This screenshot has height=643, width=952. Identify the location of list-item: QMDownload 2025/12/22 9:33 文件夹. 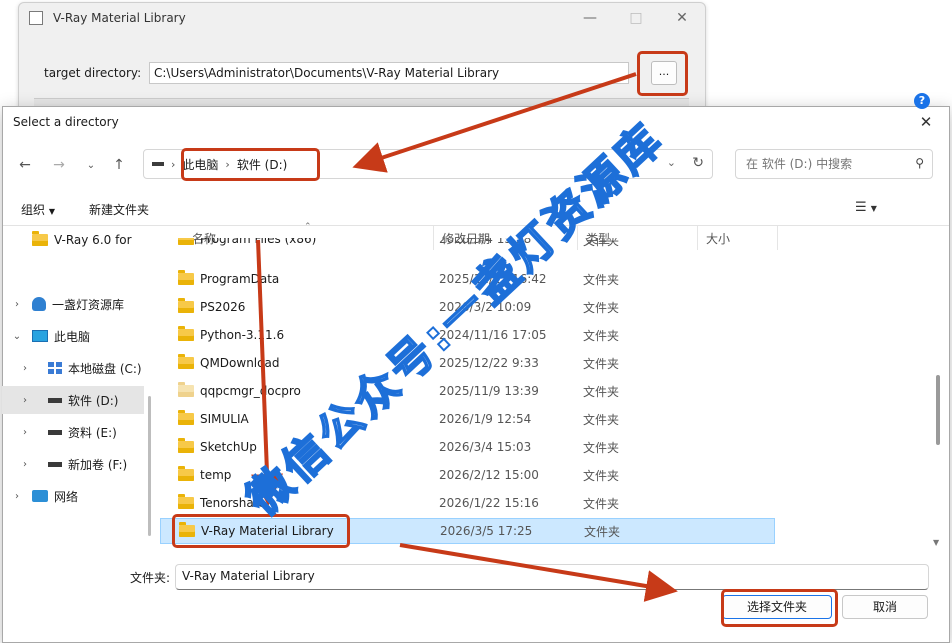
(467, 363).